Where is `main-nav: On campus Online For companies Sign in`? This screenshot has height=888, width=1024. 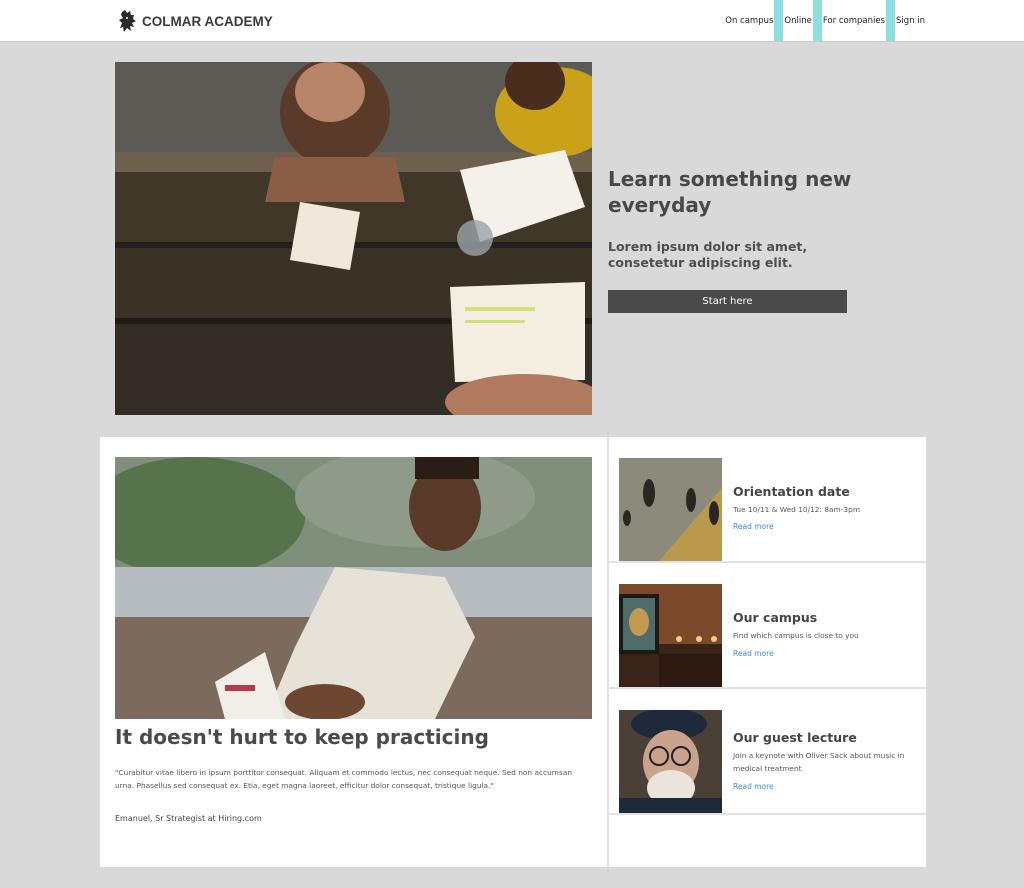 main-nav: On campus Online For companies Sign in is located at coordinates (825, 20).